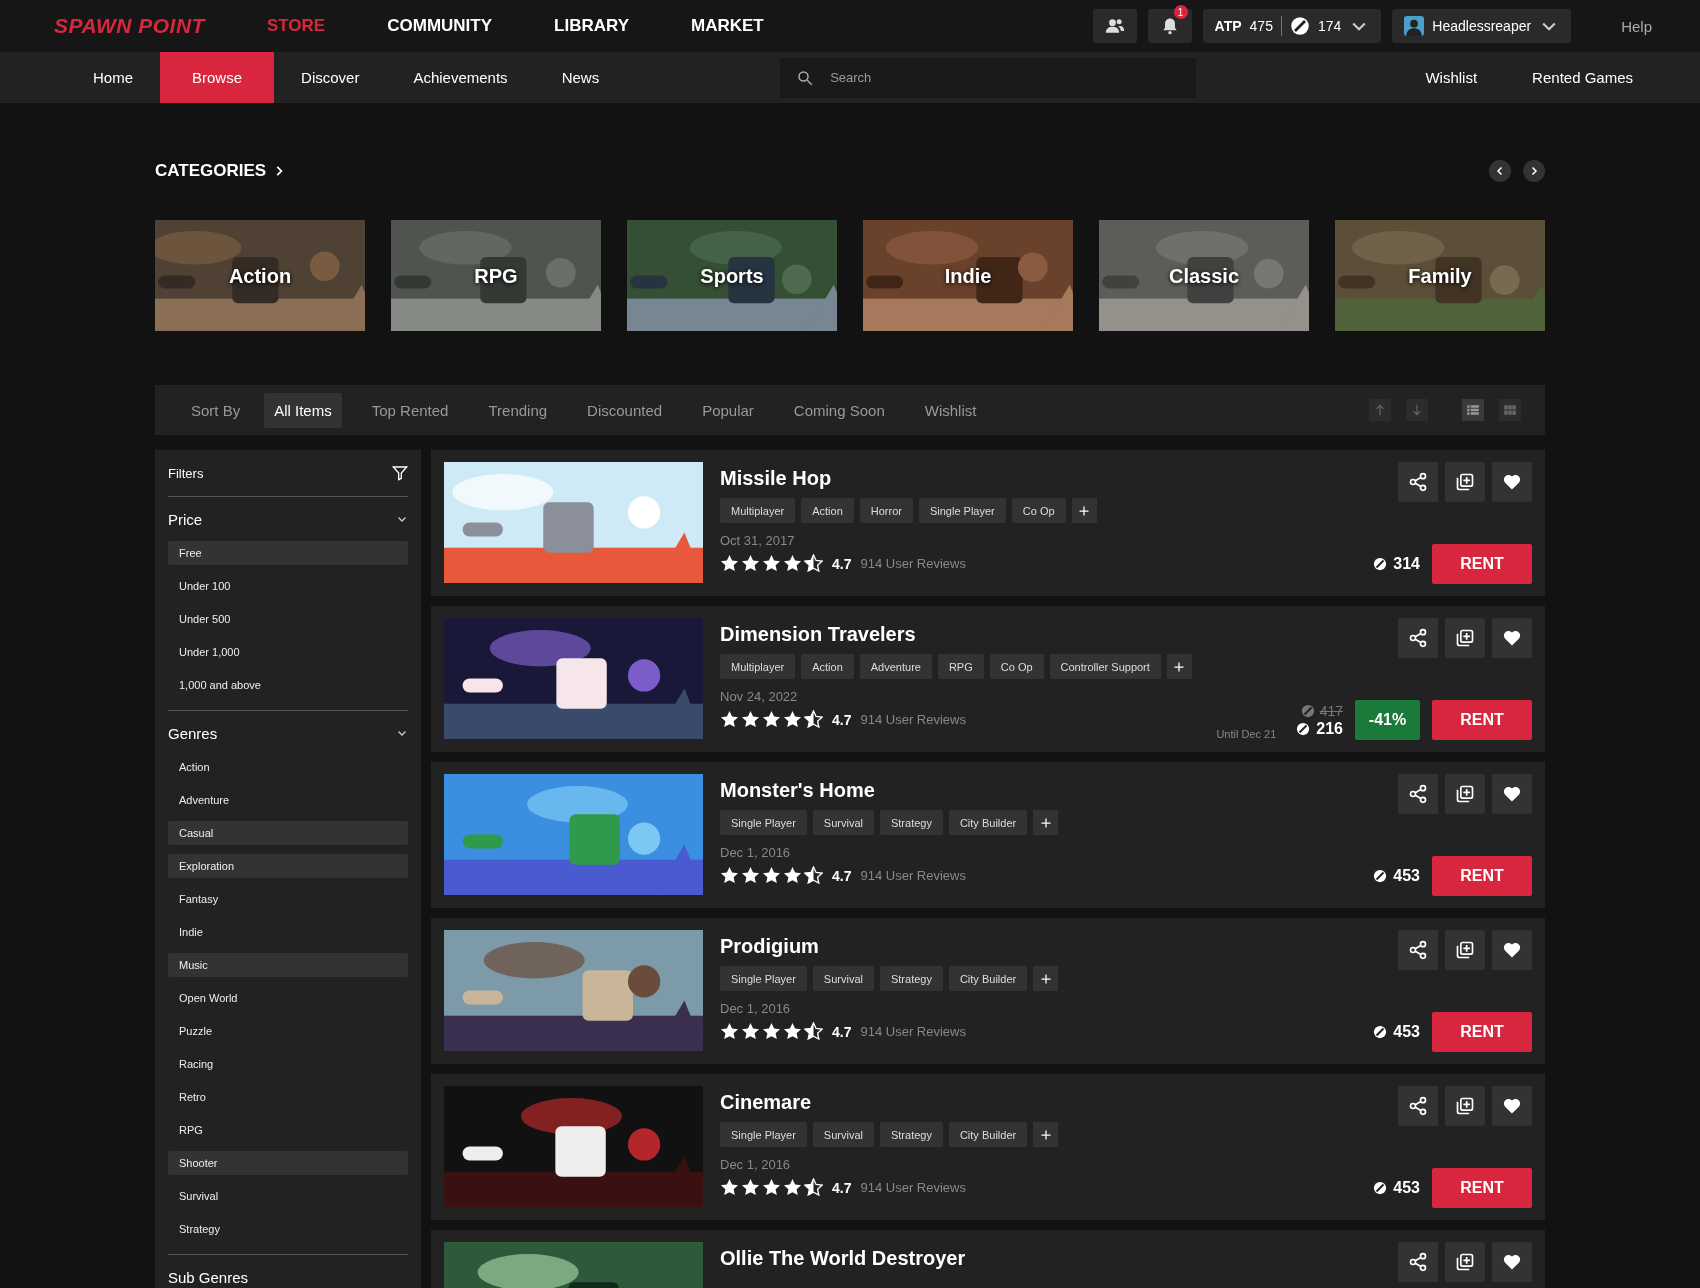 The width and height of the screenshot is (1700, 1288). What do you see at coordinates (886, 510) in the screenshot?
I see `tag: Horror` at bounding box center [886, 510].